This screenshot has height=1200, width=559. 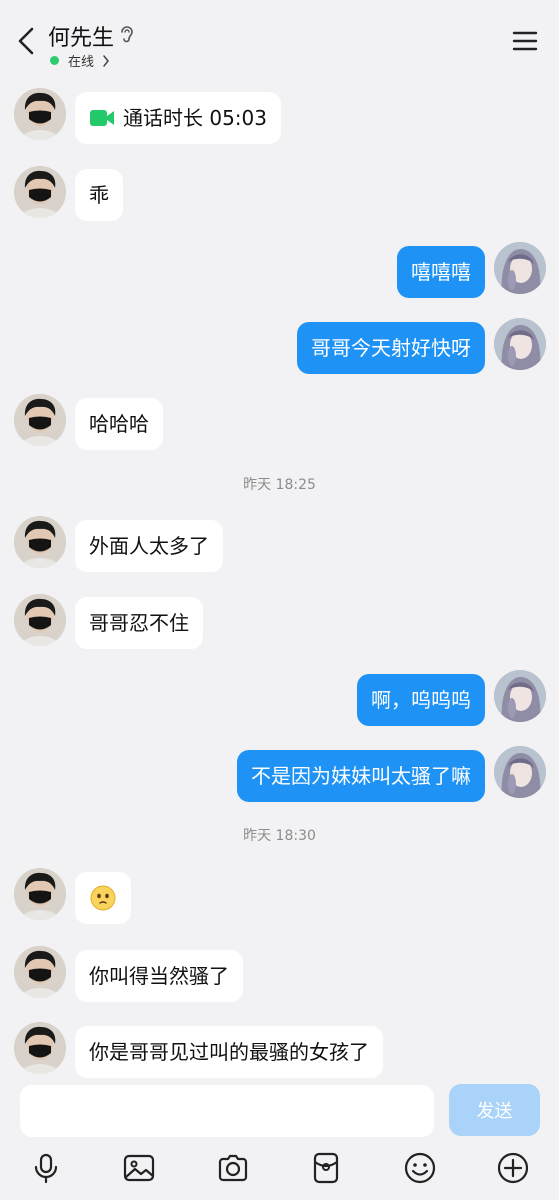 I want to click on message-bubble: 哥哥今天射好快呀, so click(x=391, y=348).